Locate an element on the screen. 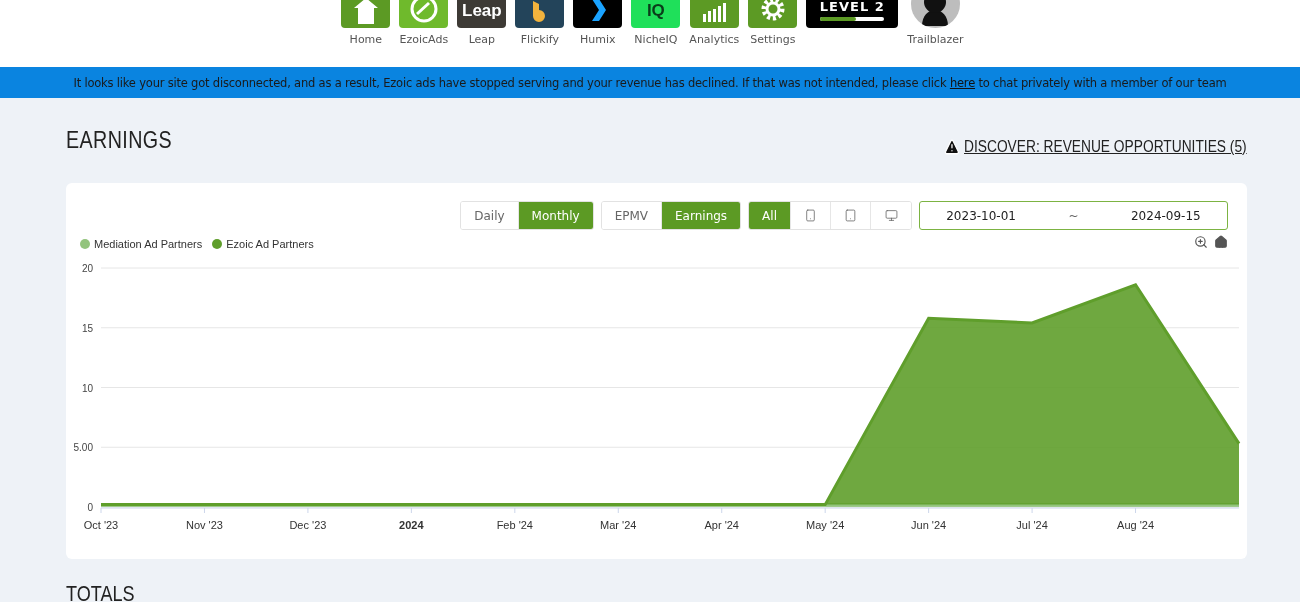  x-tick-label: Nov '23 is located at coordinates (204, 525).